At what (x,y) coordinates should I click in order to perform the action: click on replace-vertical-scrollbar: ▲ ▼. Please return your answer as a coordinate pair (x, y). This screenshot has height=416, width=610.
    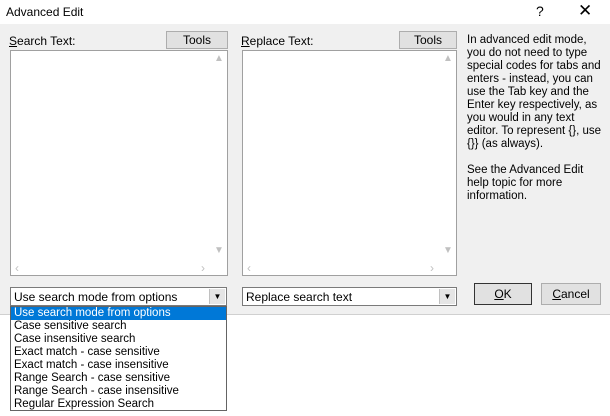
    Looking at the image, I should click on (447, 154).